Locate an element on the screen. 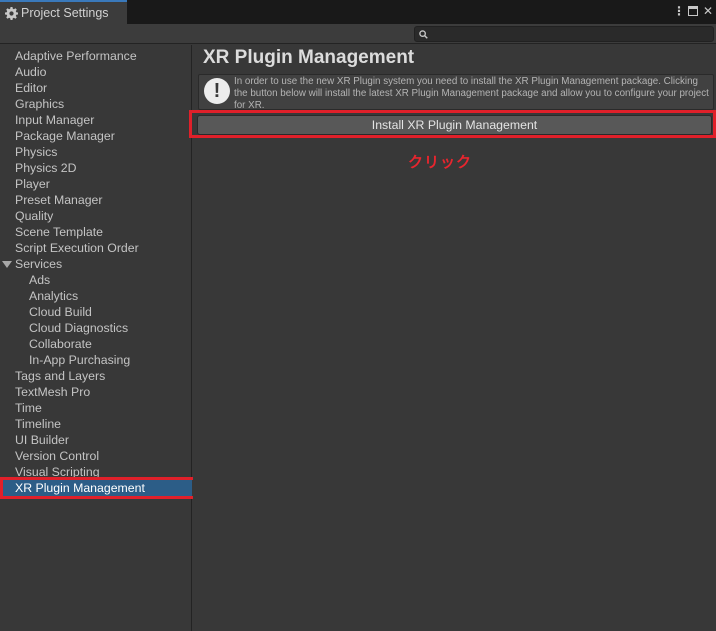 The image size is (716, 631). tab-title: Project Settings is located at coordinates (65, 13).